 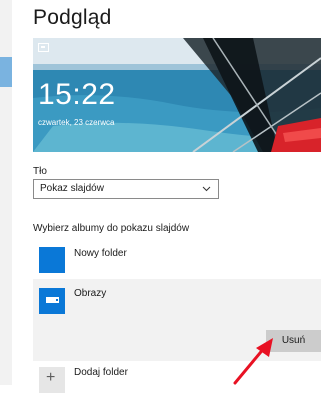 What do you see at coordinates (111, 228) in the screenshot?
I see `albums-label: Wybierz albumy do pokazu slajdów` at bounding box center [111, 228].